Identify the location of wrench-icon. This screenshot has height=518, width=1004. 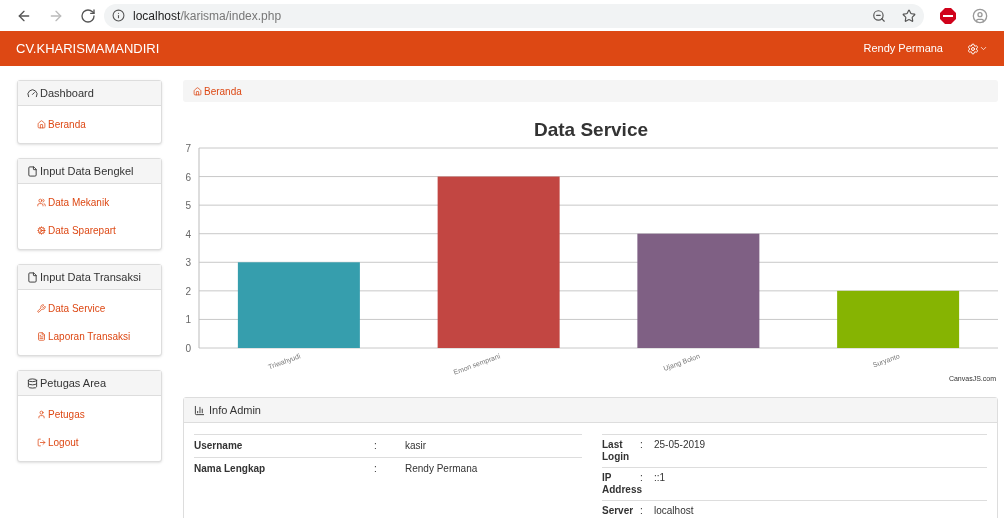
(41, 308).